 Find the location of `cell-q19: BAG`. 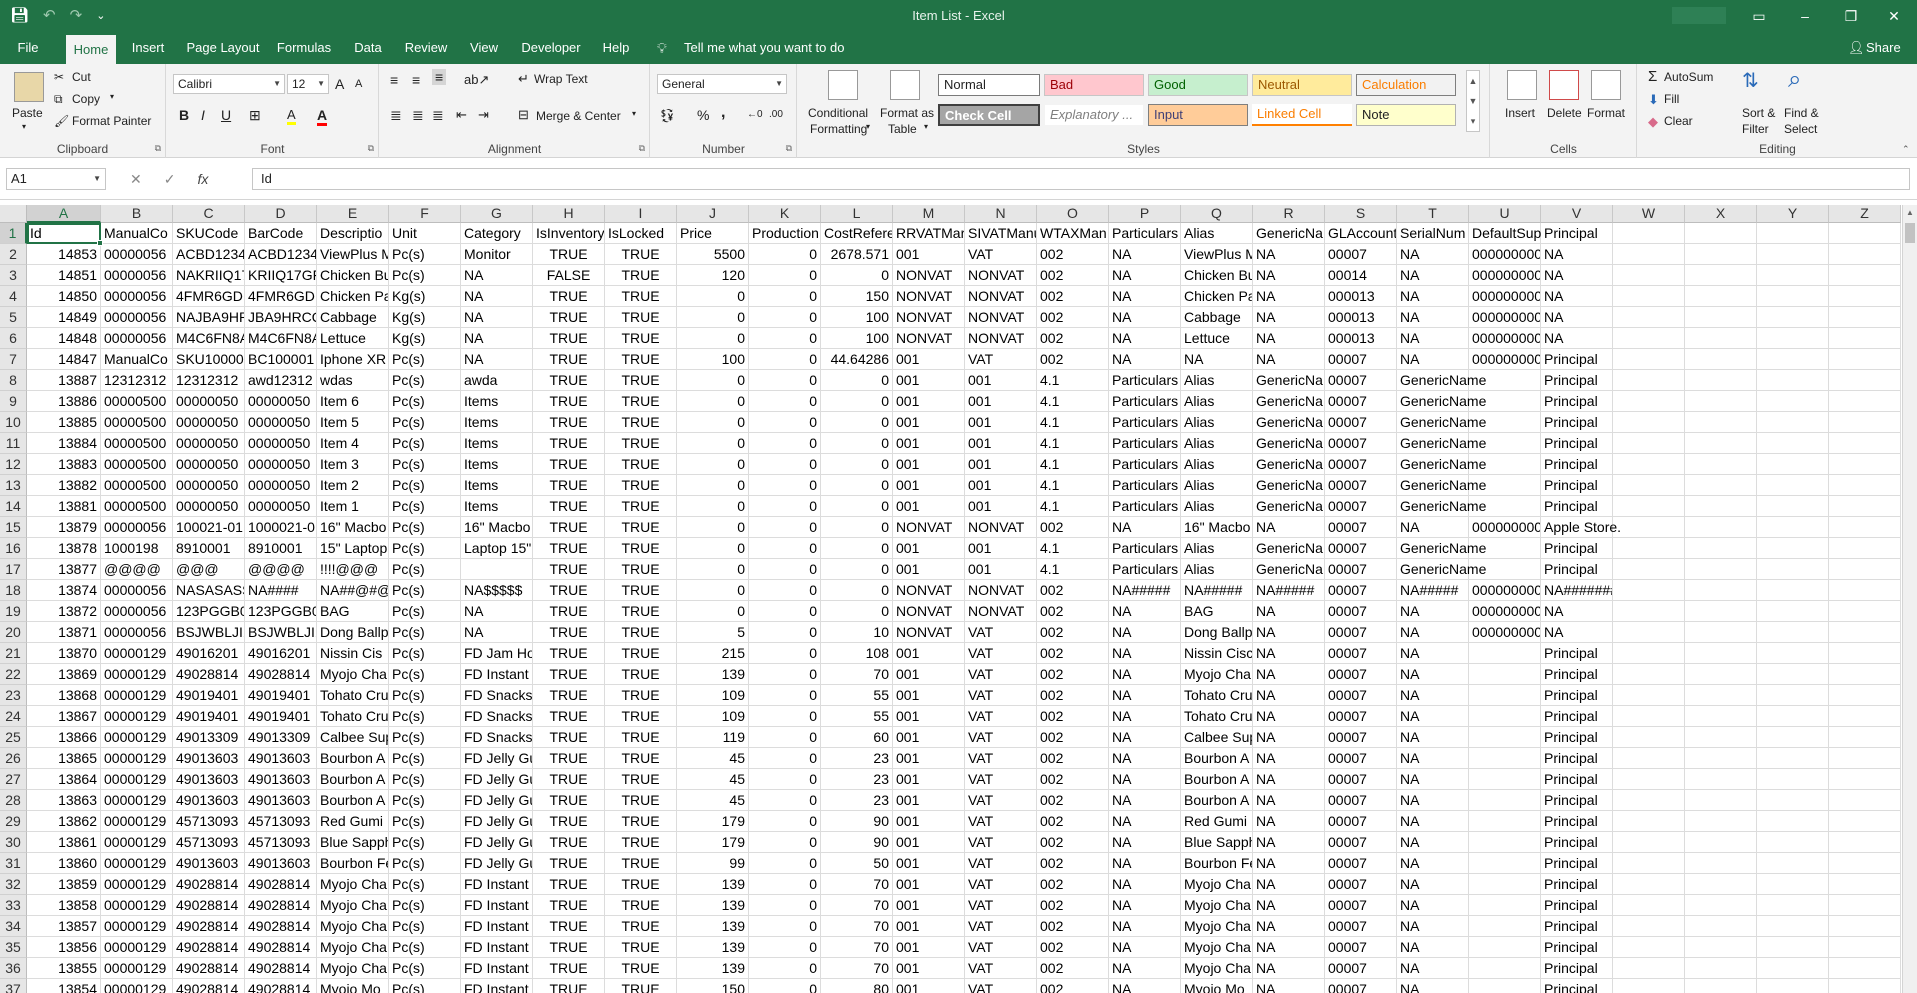

cell-q19: BAG is located at coordinates (1217, 611).